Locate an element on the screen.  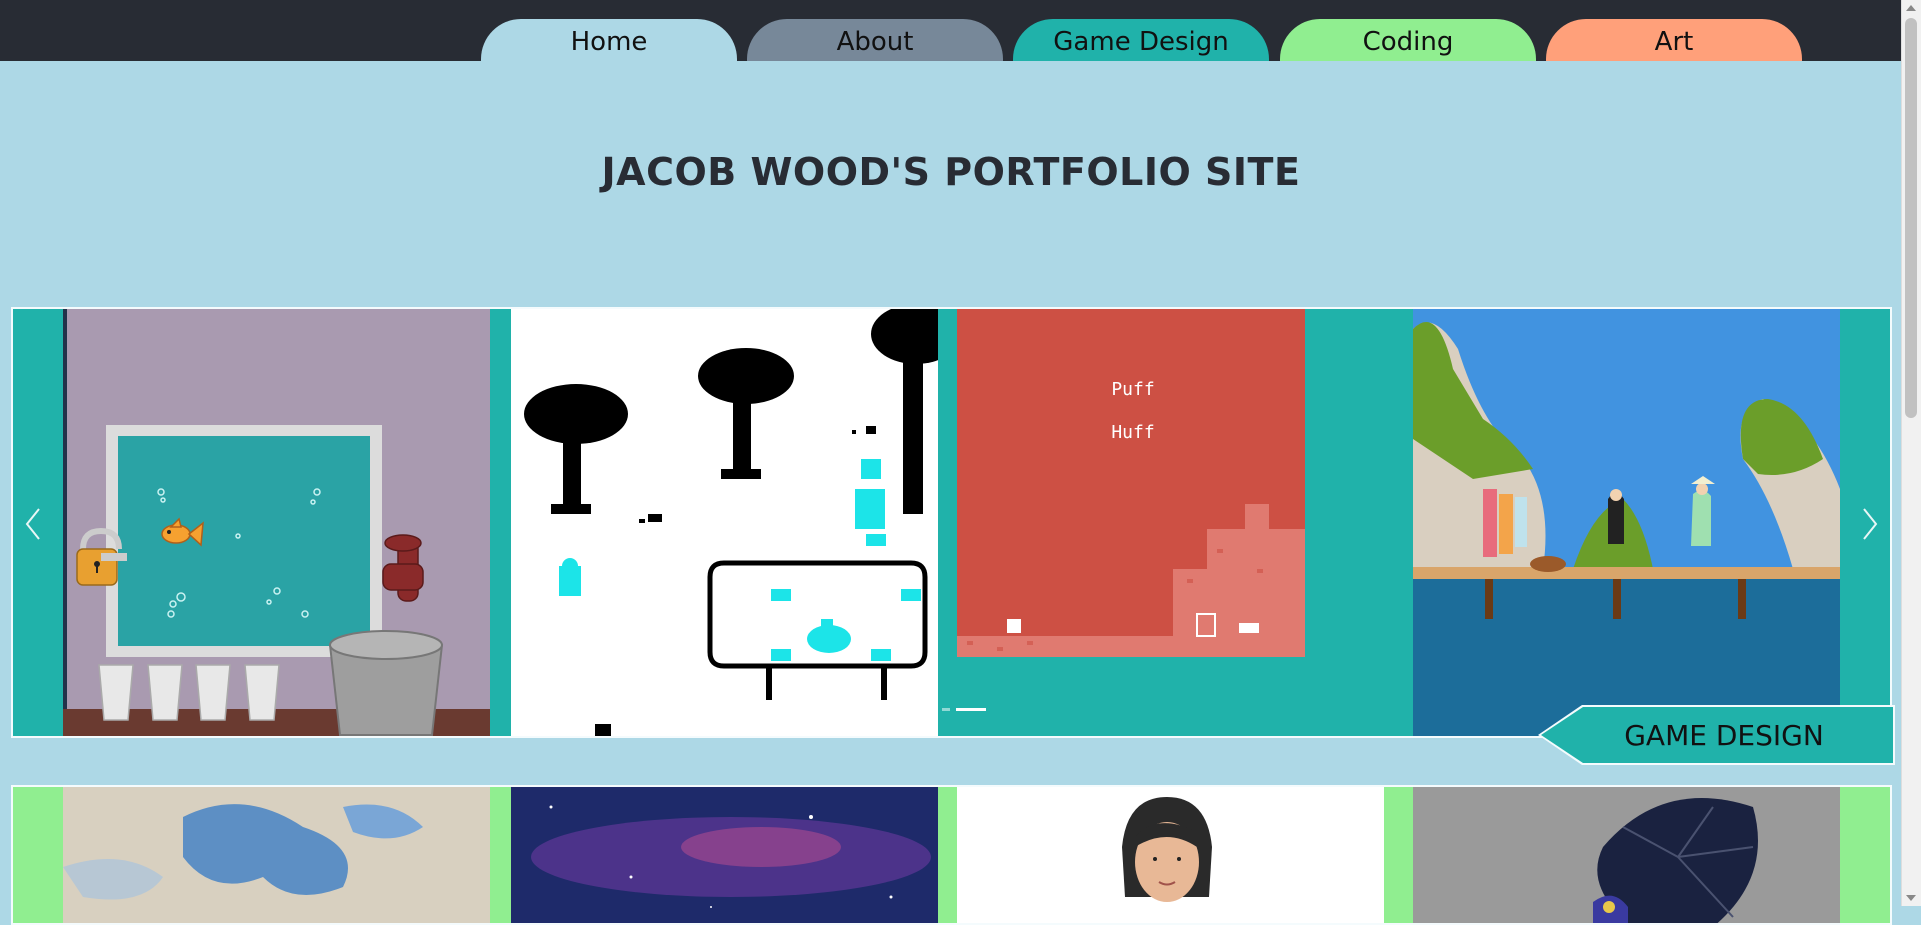
portrait-image is located at coordinates (1170, 855).